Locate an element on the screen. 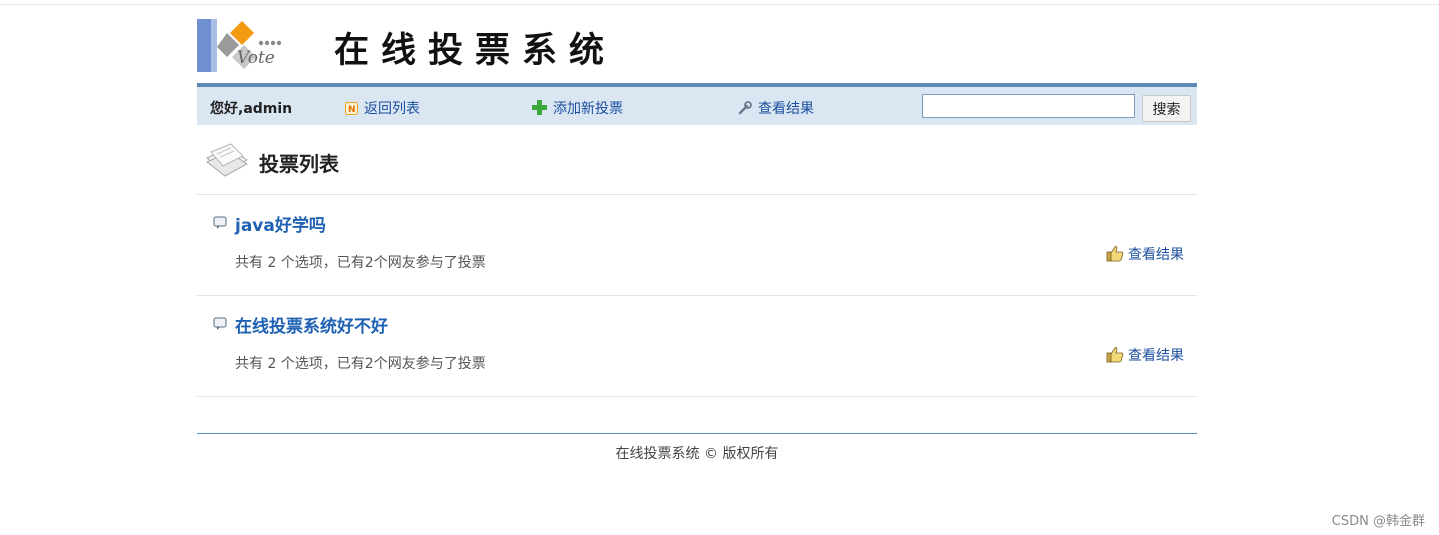  site-title: 在线投票系统 is located at coordinates (475, 50).